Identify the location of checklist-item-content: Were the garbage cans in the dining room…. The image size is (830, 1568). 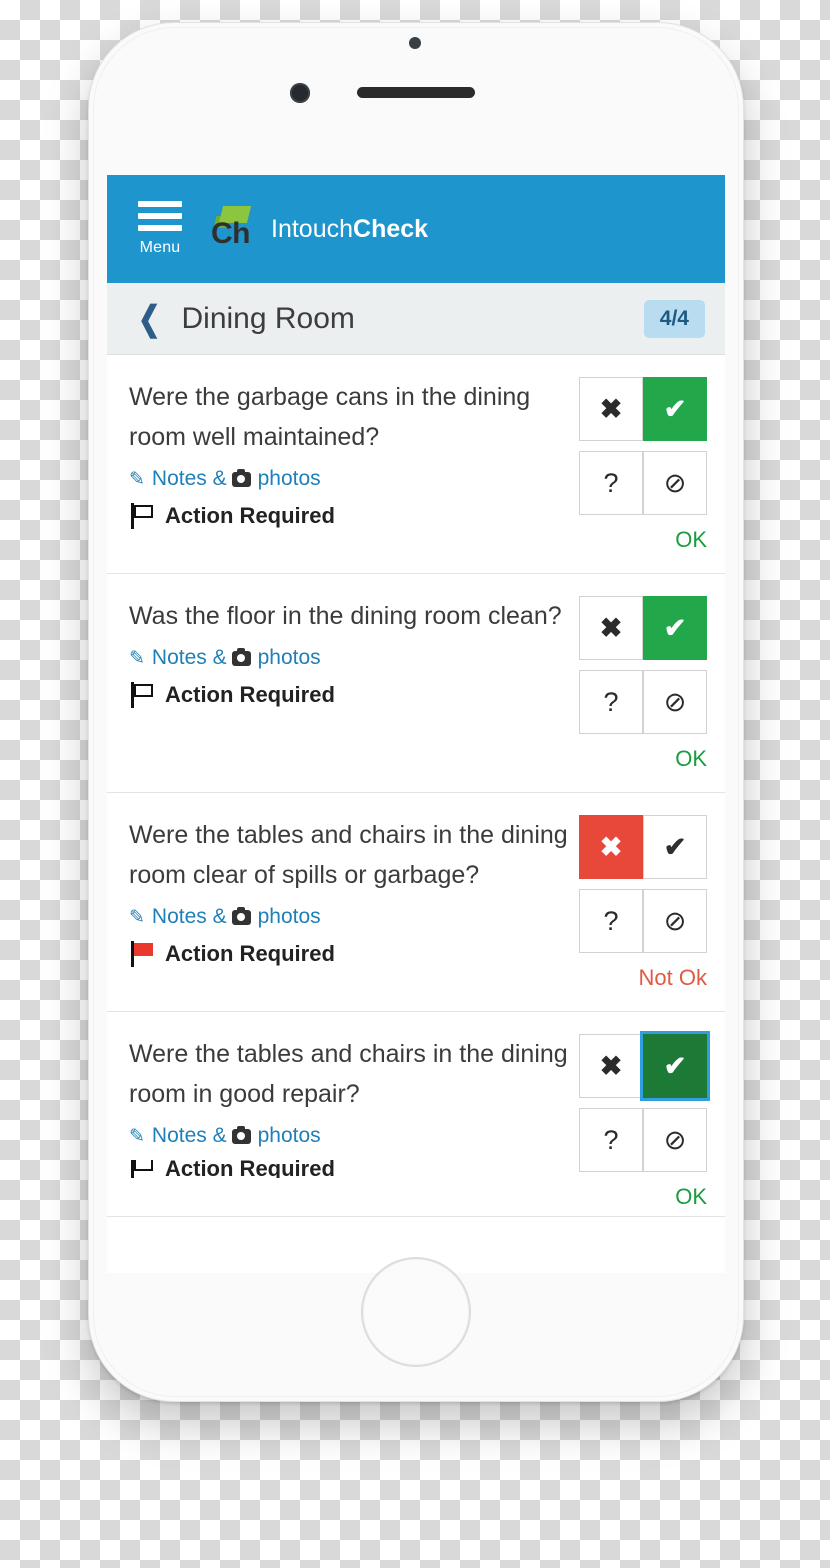
(354, 465).